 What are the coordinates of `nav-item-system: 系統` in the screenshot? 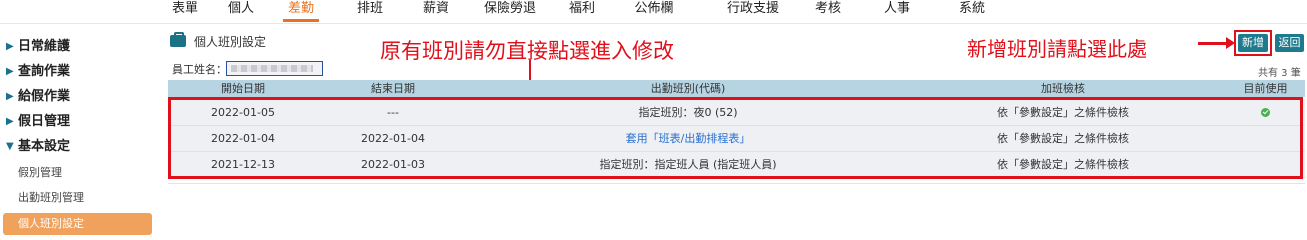 It's located at (972, 10).